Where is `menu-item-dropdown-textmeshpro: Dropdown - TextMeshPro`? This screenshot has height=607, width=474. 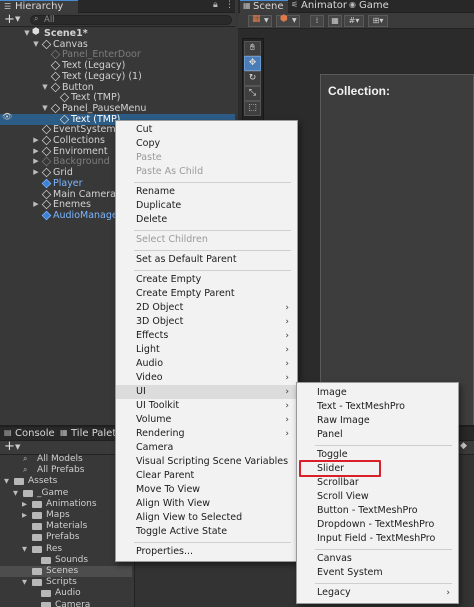 menu-item-dropdown-textmeshpro: Dropdown - TextMeshPro is located at coordinates (377, 525).